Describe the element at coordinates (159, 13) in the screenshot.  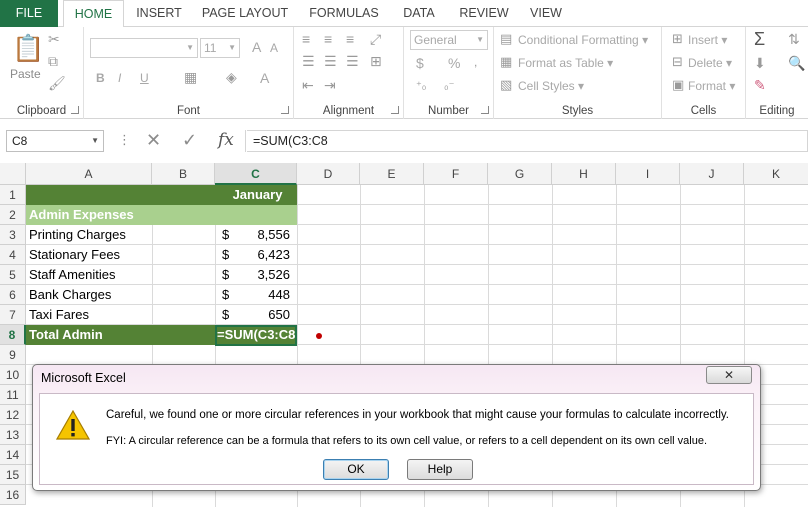
I see `tab-insert: INSERT` at that location.